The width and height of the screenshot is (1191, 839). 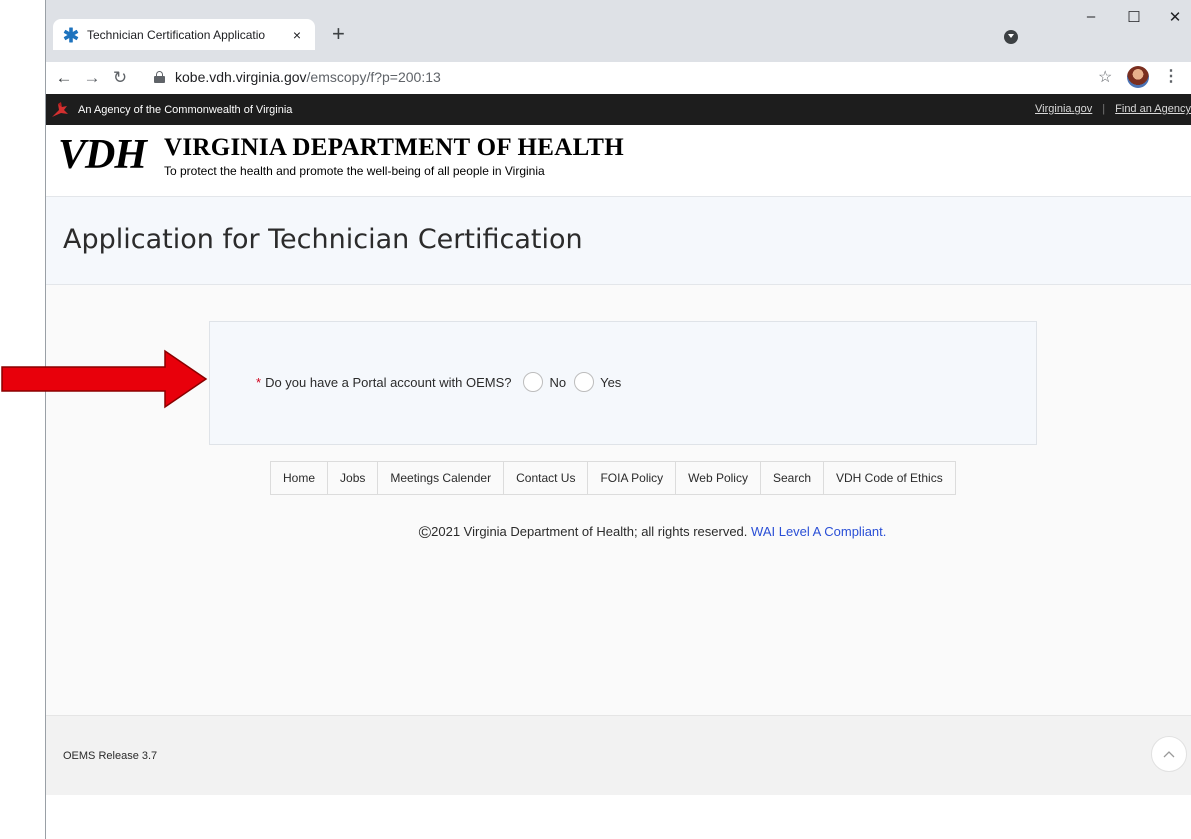 What do you see at coordinates (64, 78) in the screenshot?
I see `back-icon: ←` at bounding box center [64, 78].